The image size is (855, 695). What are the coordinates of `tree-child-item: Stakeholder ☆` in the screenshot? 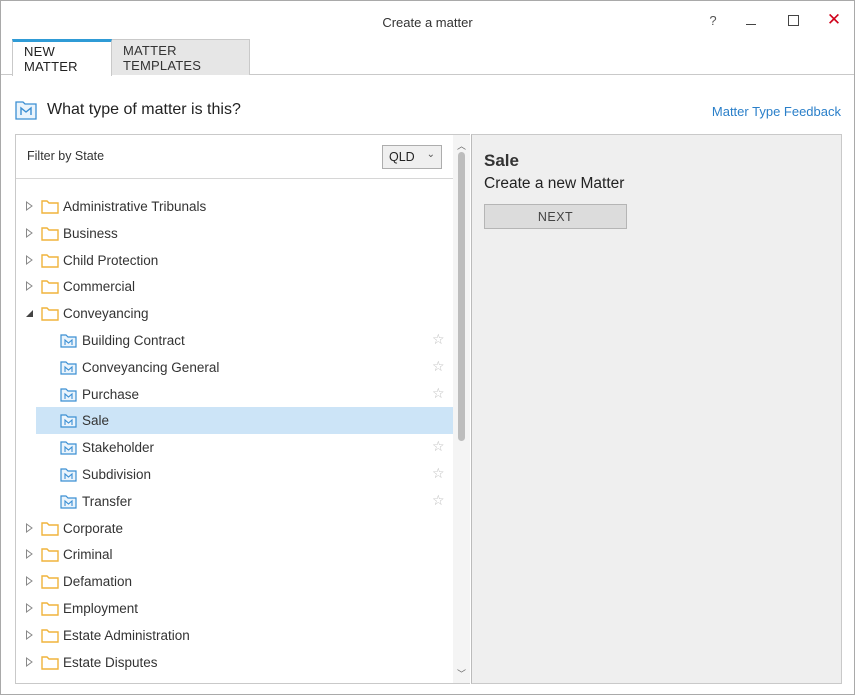 It's located at (234, 447).